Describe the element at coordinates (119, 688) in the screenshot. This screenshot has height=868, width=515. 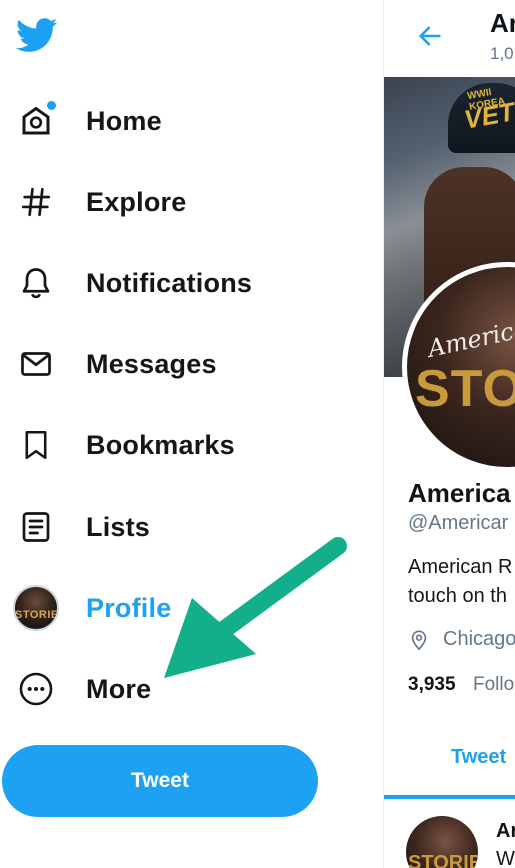
I see `nav-label-more: More` at that location.